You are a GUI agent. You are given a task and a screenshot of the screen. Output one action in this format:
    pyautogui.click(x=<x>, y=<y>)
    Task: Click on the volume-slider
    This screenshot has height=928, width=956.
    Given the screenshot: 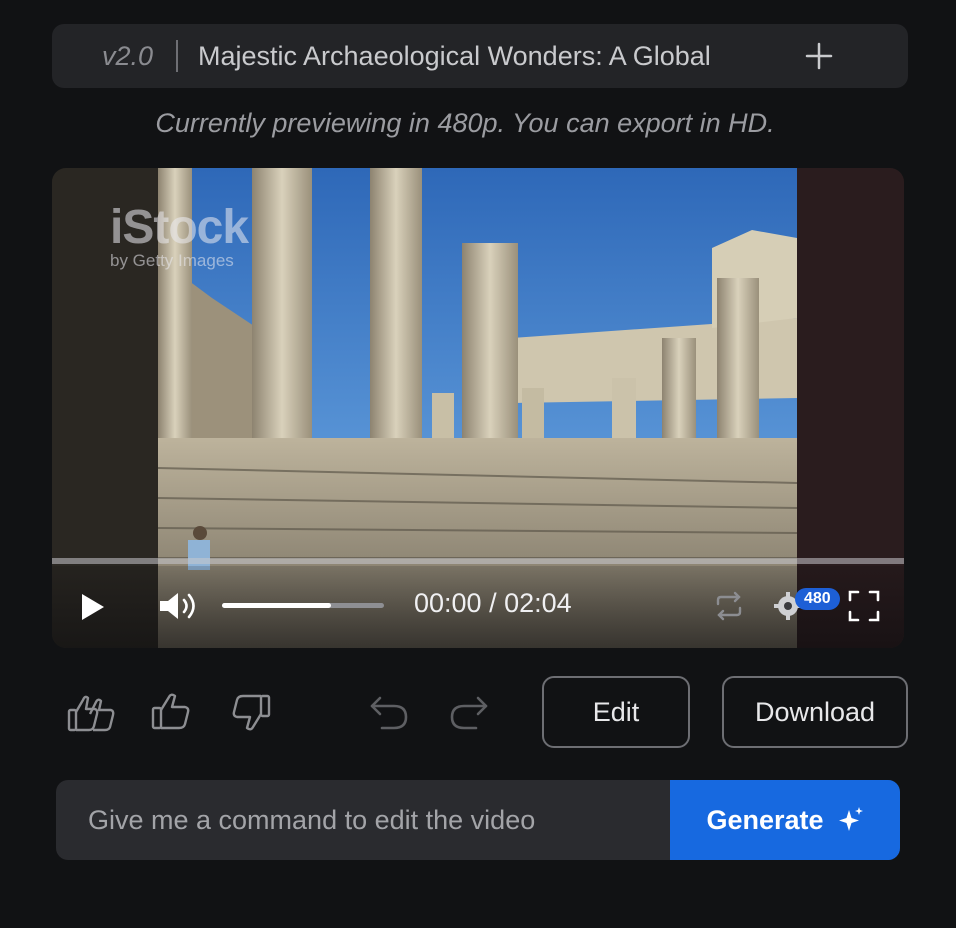 What is the action you would take?
    pyautogui.click(x=303, y=605)
    